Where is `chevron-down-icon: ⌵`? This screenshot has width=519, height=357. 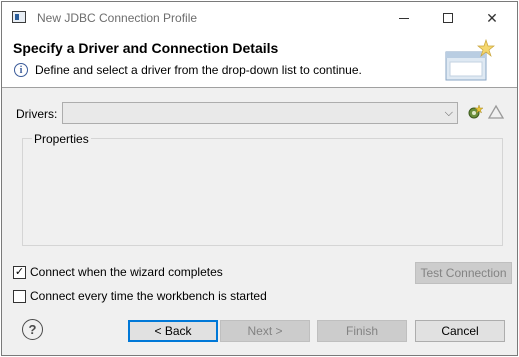 chevron-down-icon: ⌵ is located at coordinates (448, 113).